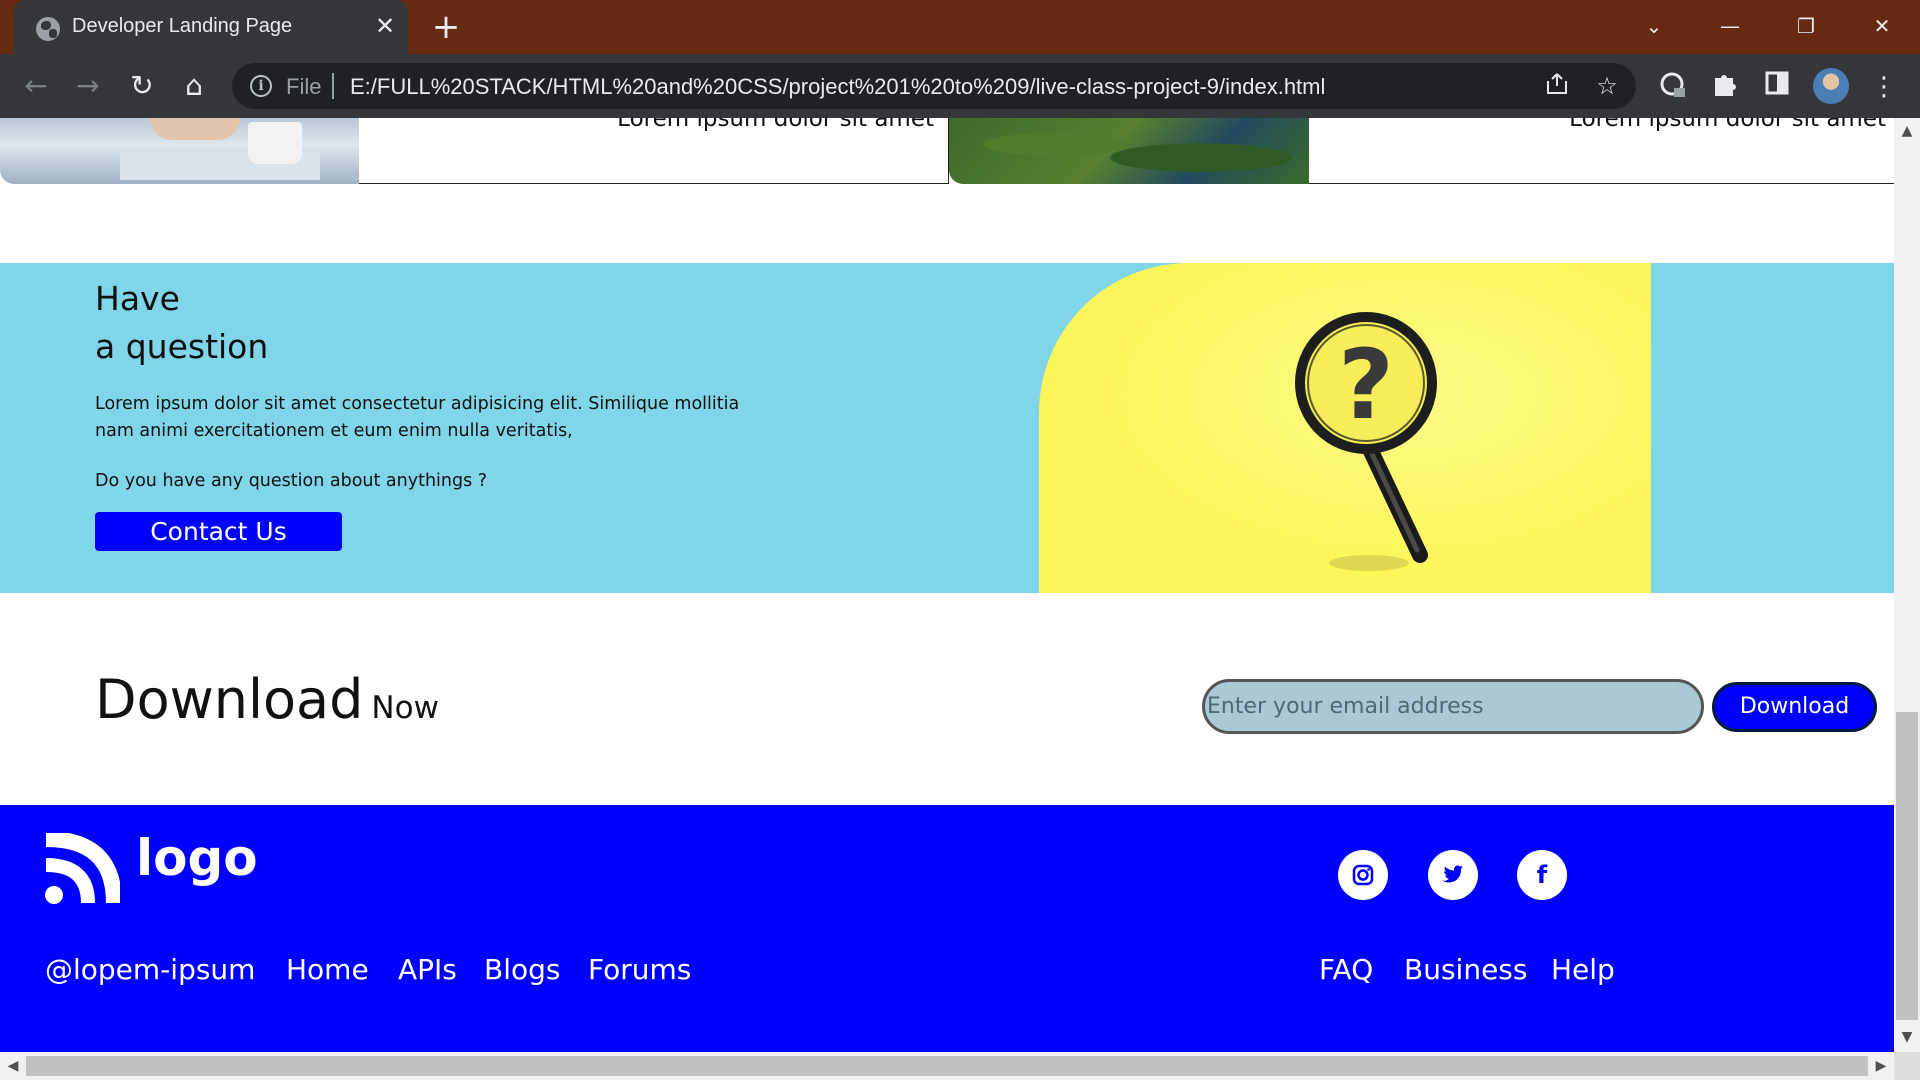 This screenshot has height=1080, width=1920. Describe the element at coordinates (304, 86) in the screenshot. I see `url-scheme: File` at that location.